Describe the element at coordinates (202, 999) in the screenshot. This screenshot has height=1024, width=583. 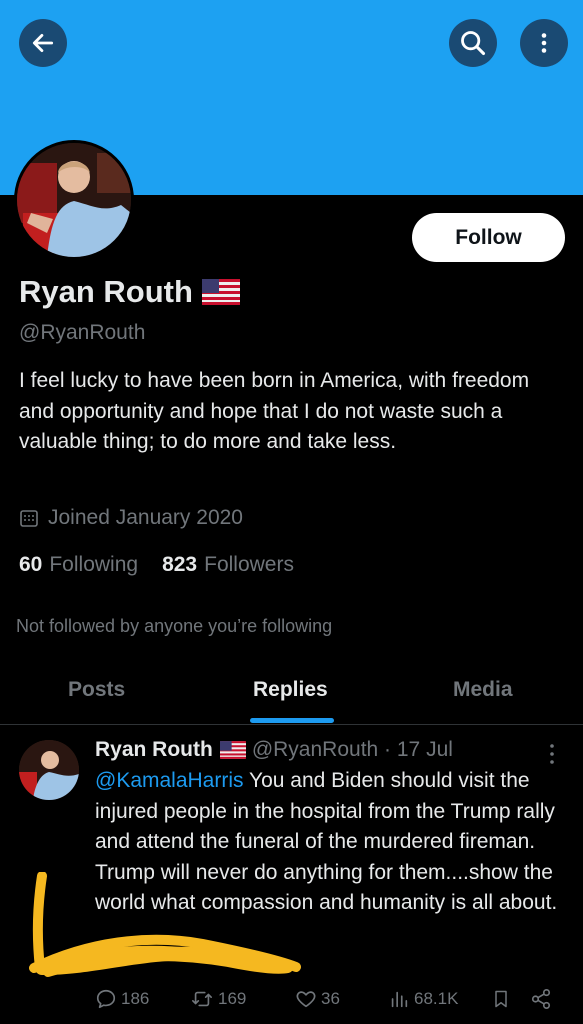
I see `retweet-icon` at that location.